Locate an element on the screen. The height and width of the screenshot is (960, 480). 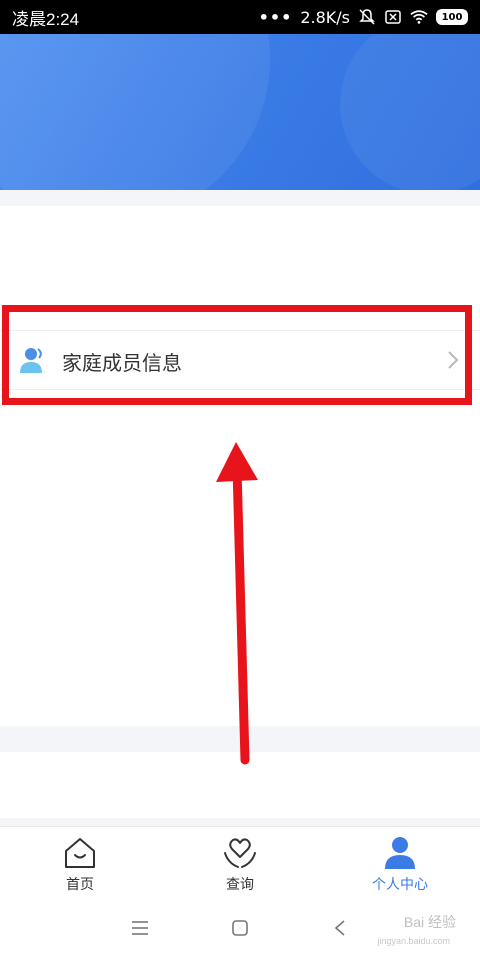
wifi-icon is located at coordinates (419, 17).